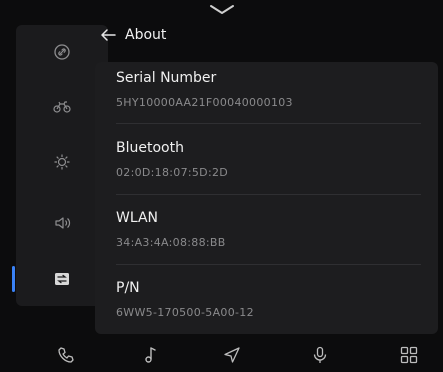 The image size is (443, 372). I want to click on nav-phone-button, so click(66, 354).